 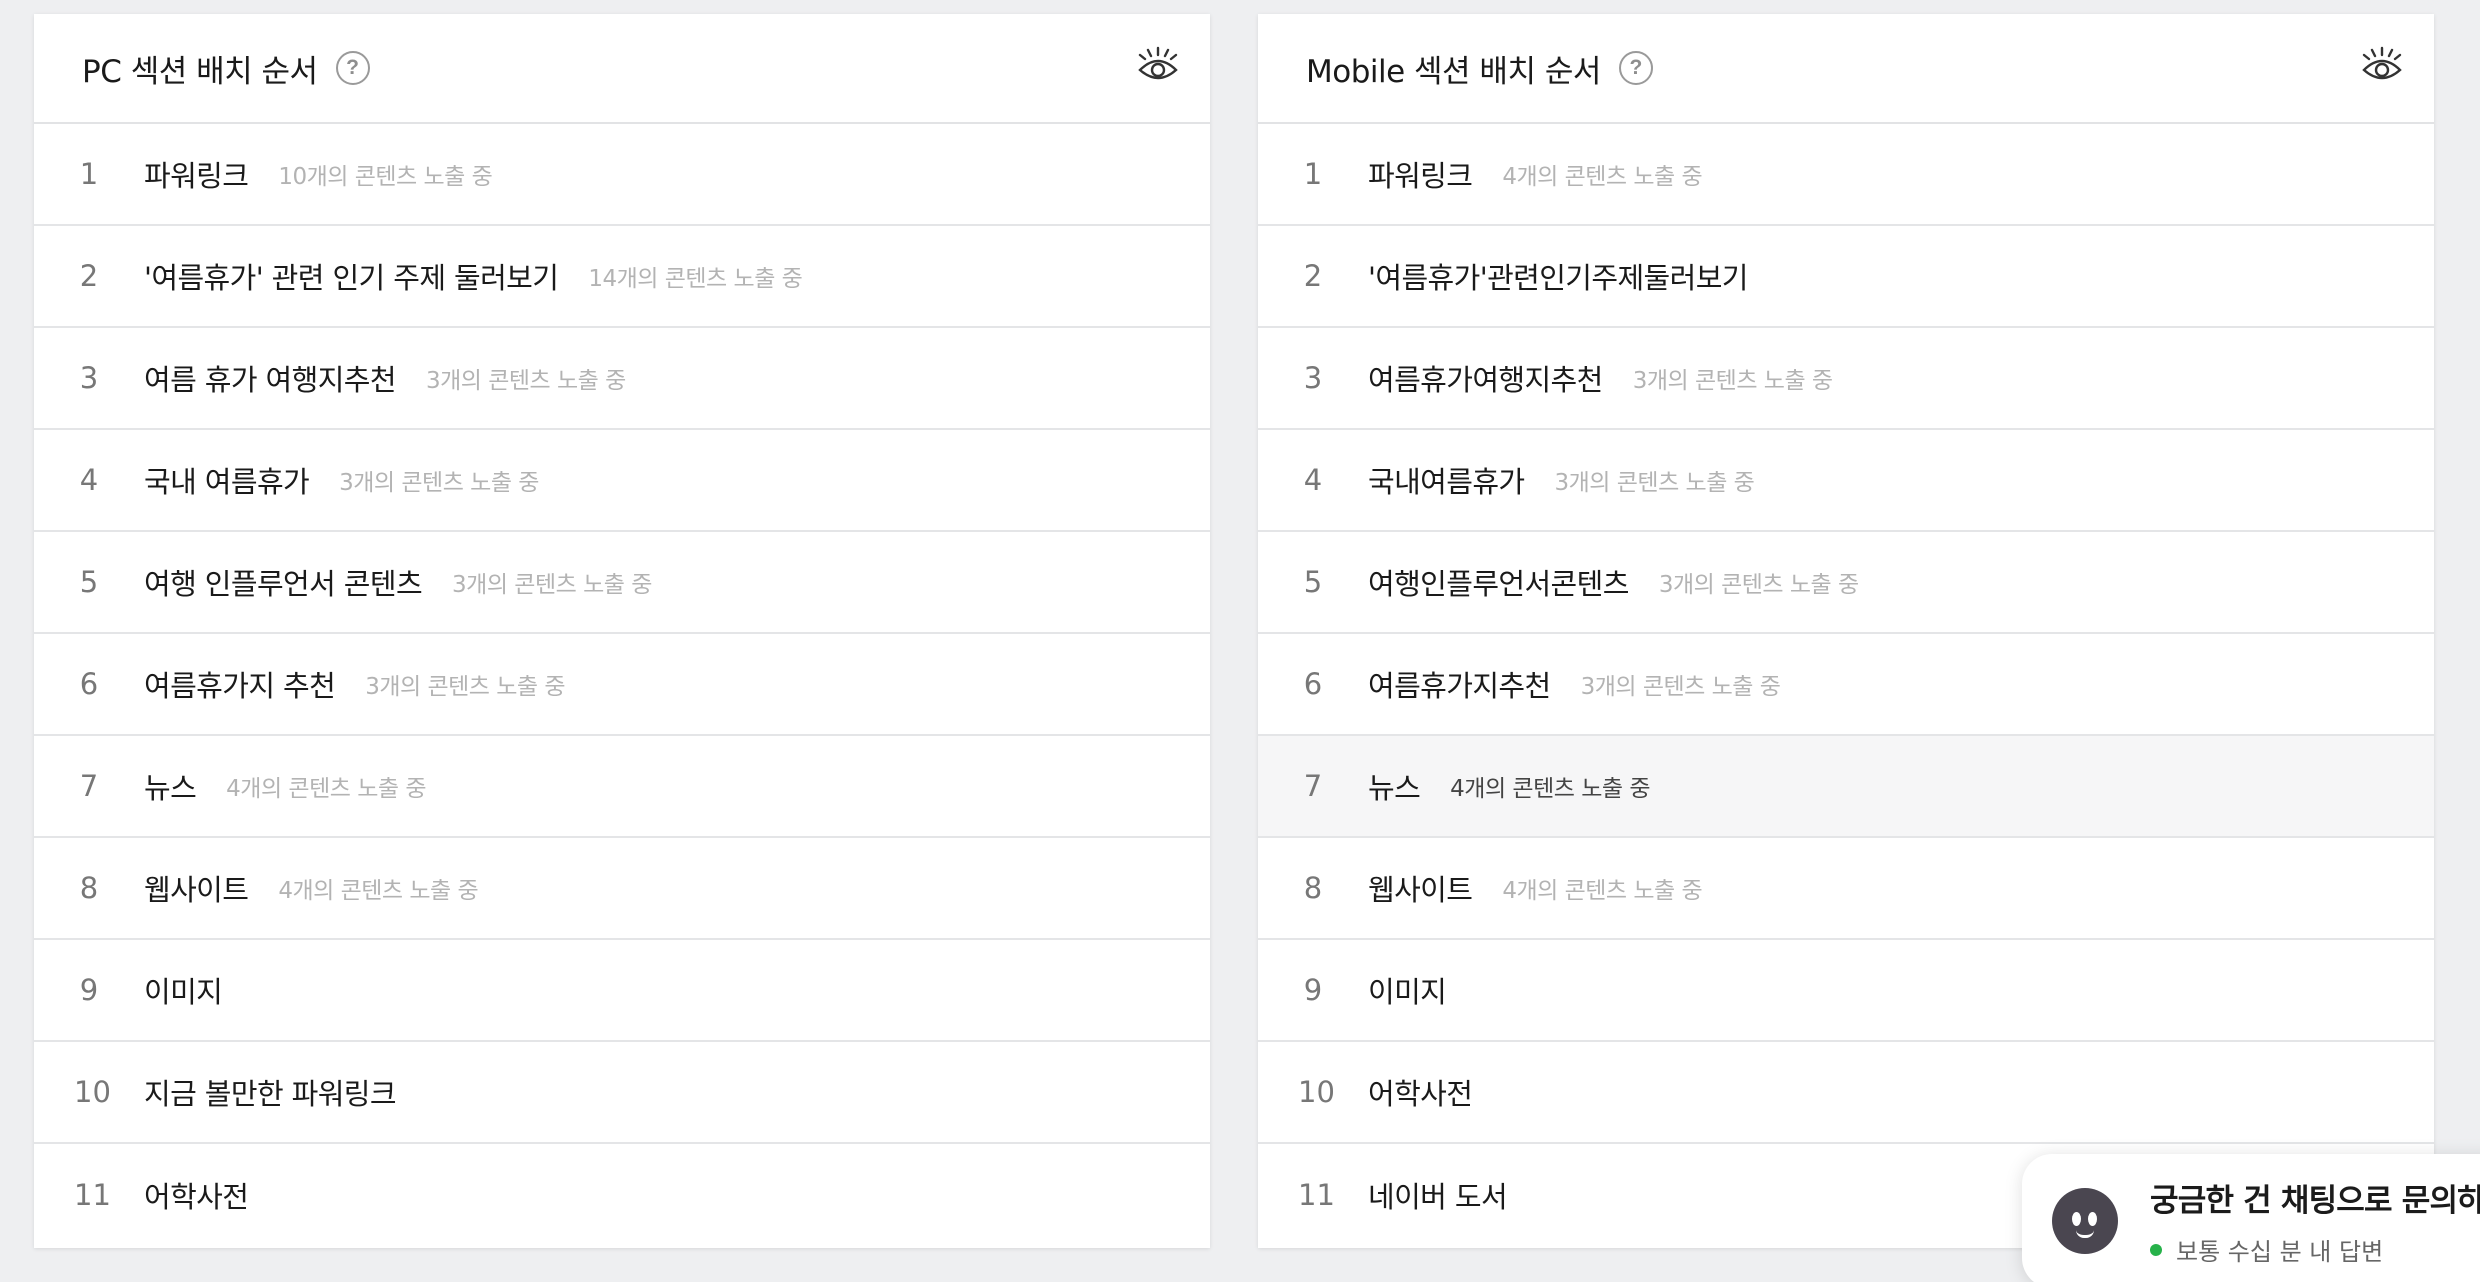 What do you see at coordinates (622, 991) in the screenshot?
I see `pc-section-row: 9 이미지` at bounding box center [622, 991].